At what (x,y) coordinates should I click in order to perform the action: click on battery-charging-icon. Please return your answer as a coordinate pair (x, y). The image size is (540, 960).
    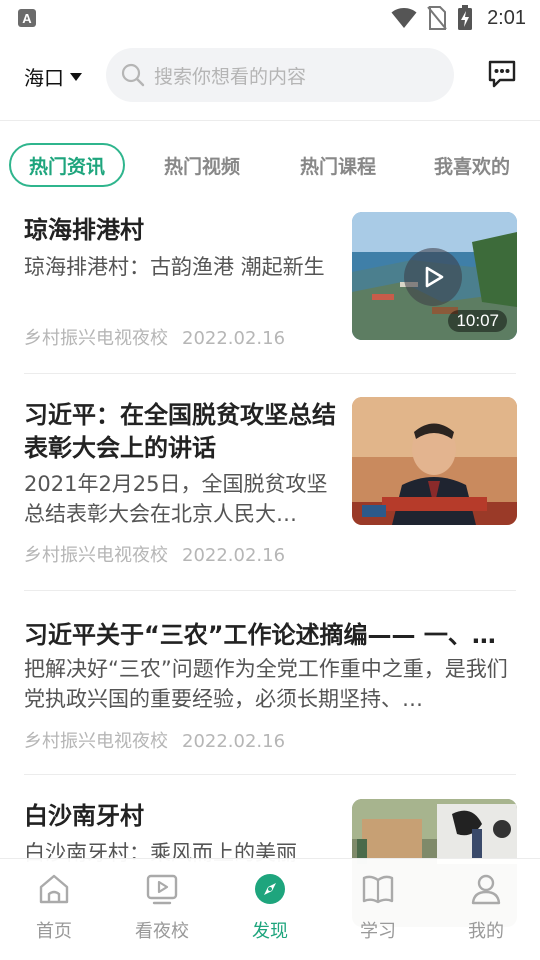
    Looking at the image, I should click on (465, 17).